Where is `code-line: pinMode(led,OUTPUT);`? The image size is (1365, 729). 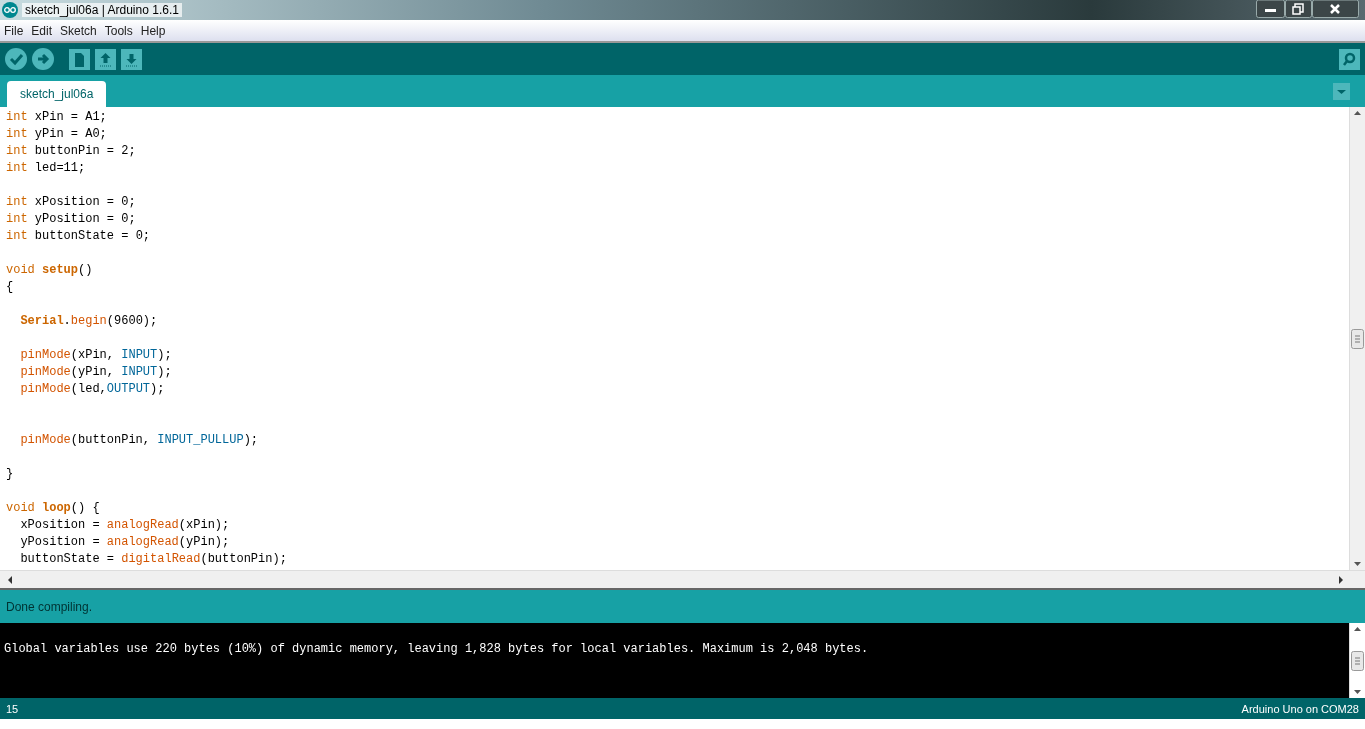
code-line: pinMode(led,OUTPUT); is located at coordinates (92, 389).